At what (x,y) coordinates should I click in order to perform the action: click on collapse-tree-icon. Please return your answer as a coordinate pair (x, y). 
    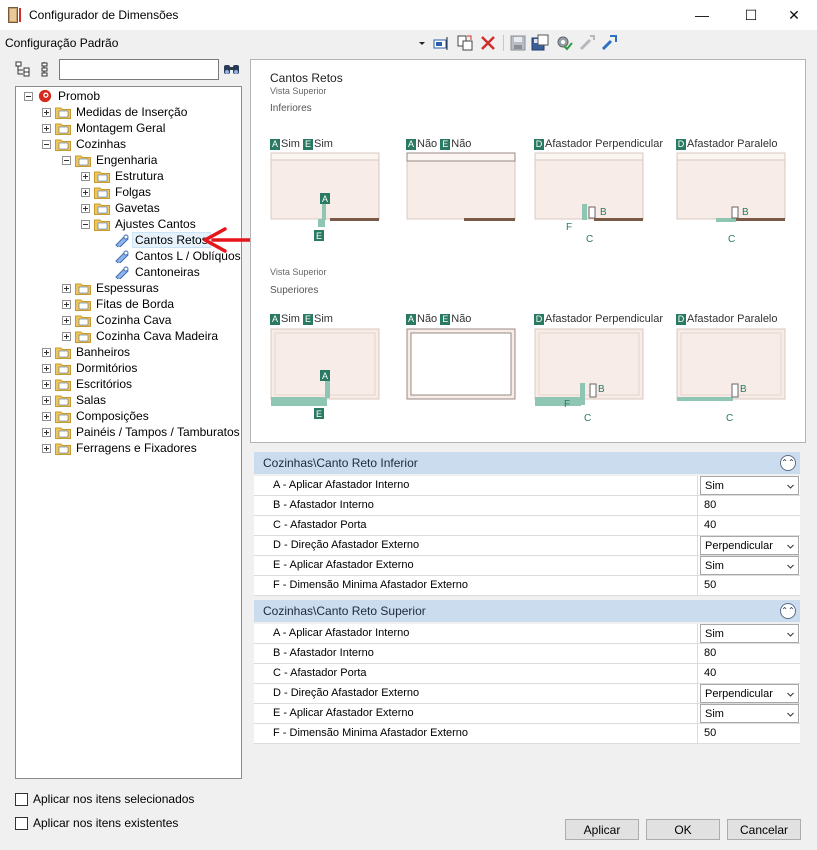
    Looking at the image, I should click on (47, 69).